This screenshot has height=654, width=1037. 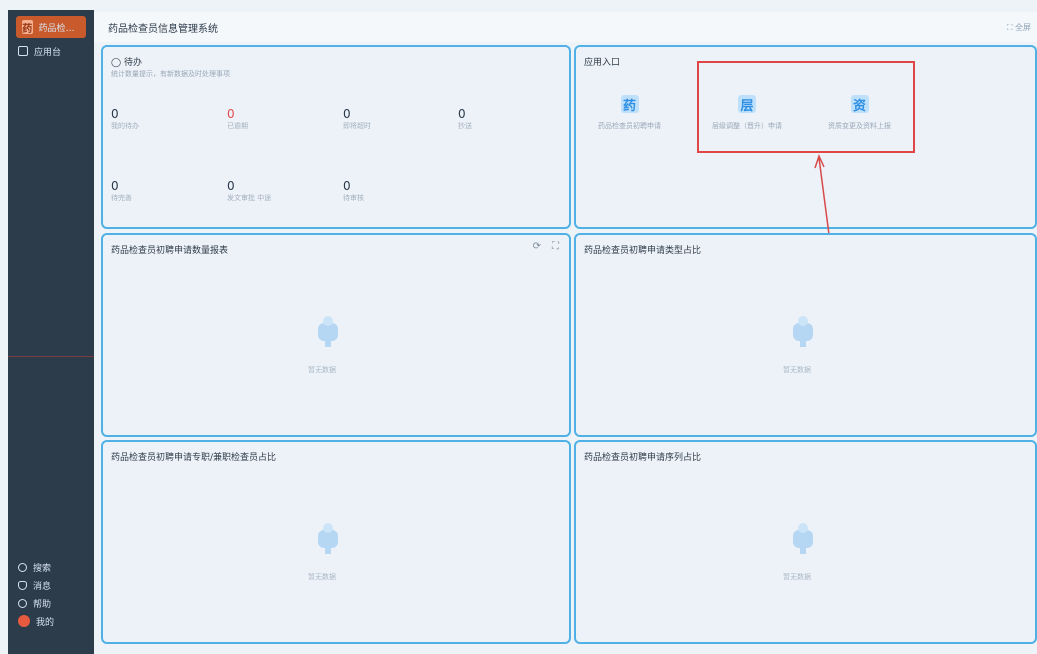 I want to click on sidebar-item-user: 我的, so click(x=51, y=621).